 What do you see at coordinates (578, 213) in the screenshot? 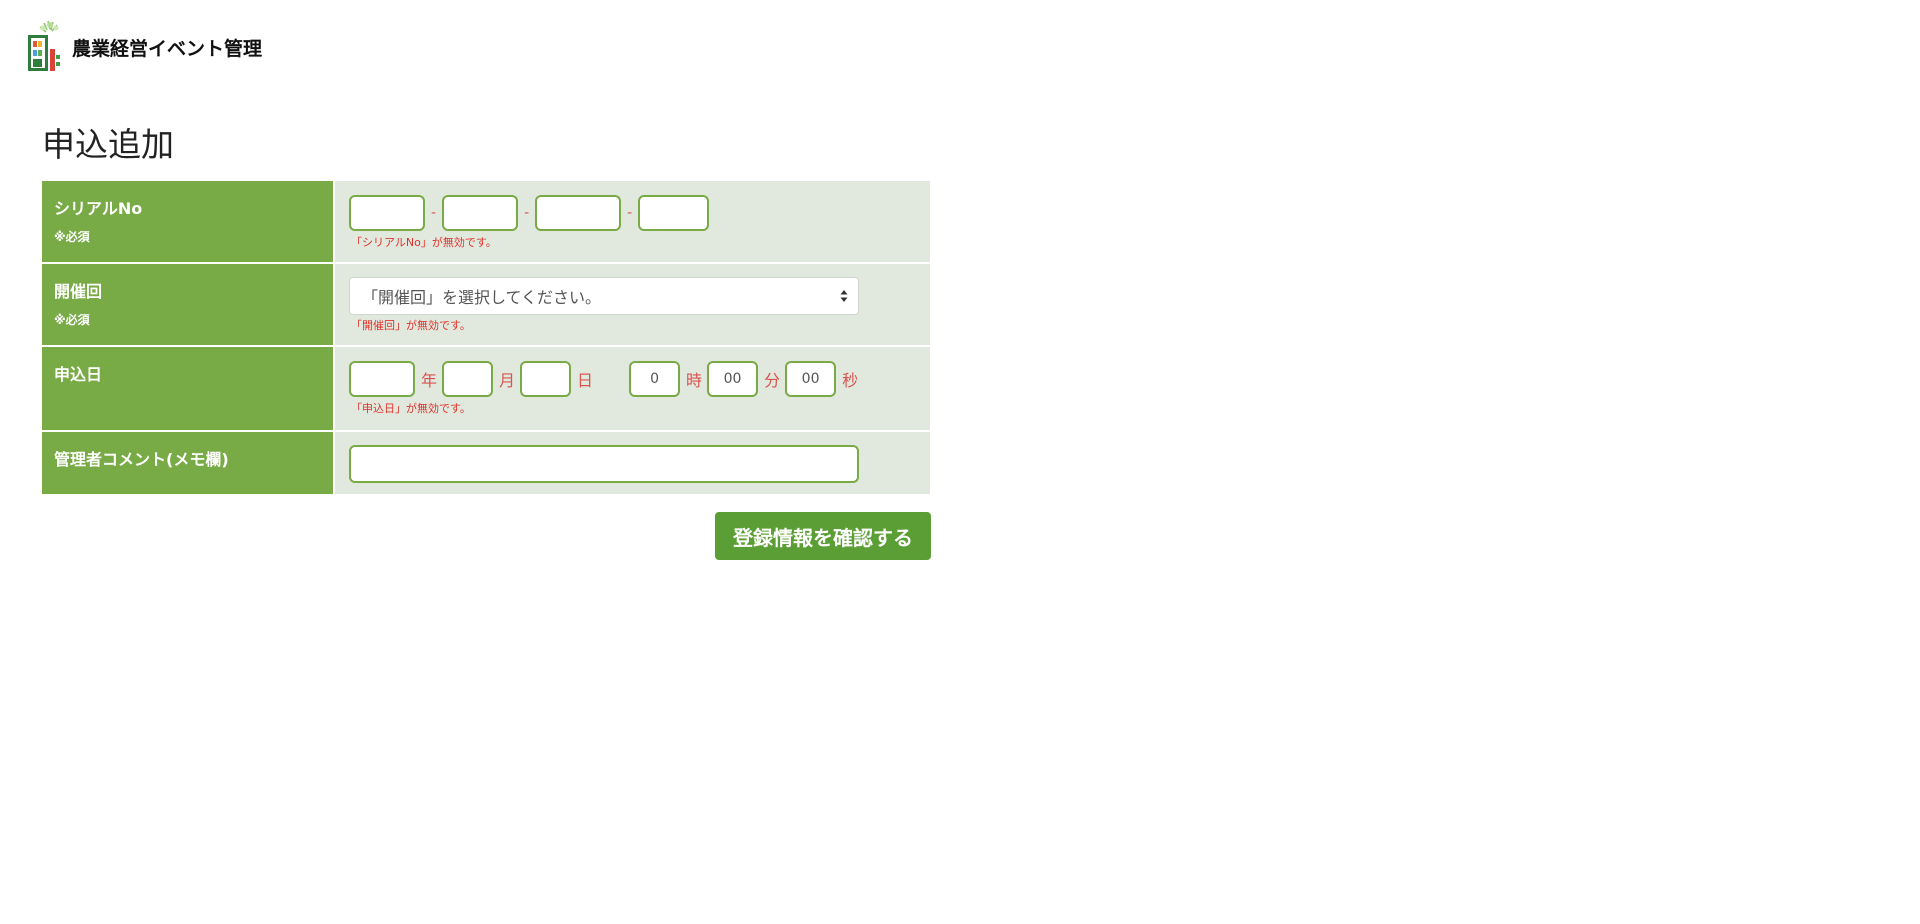
I see `serial-part-3-input` at bounding box center [578, 213].